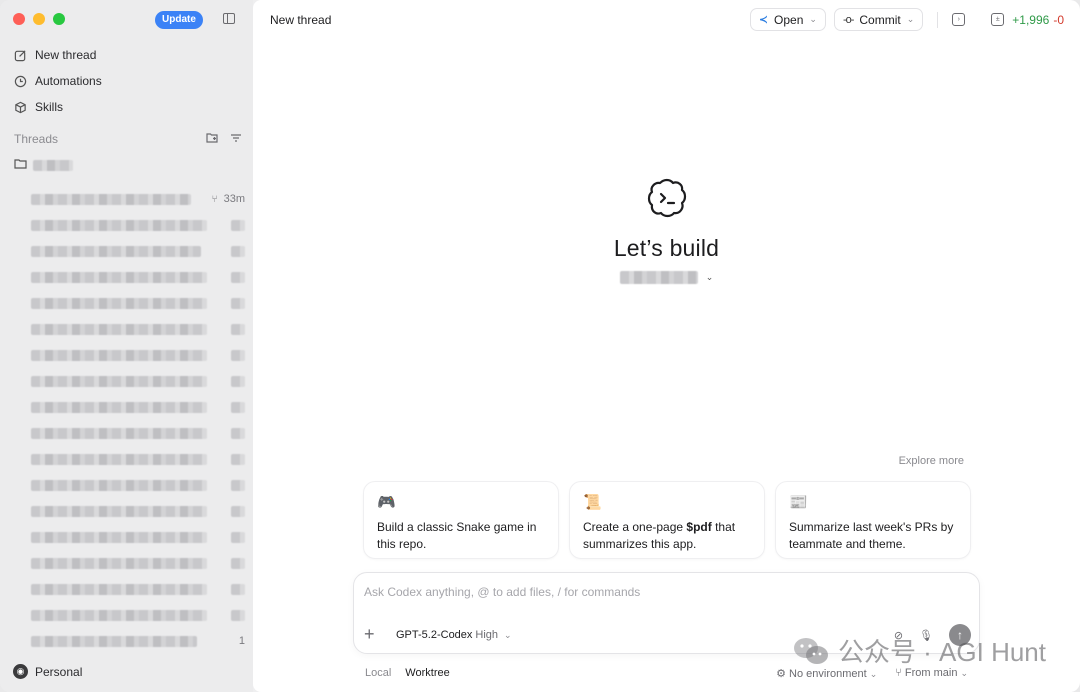 Image resolution: width=1080 pixels, height=692 pixels. What do you see at coordinates (229, 18) in the screenshot?
I see `sidebar-toggle-icon` at bounding box center [229, 18].